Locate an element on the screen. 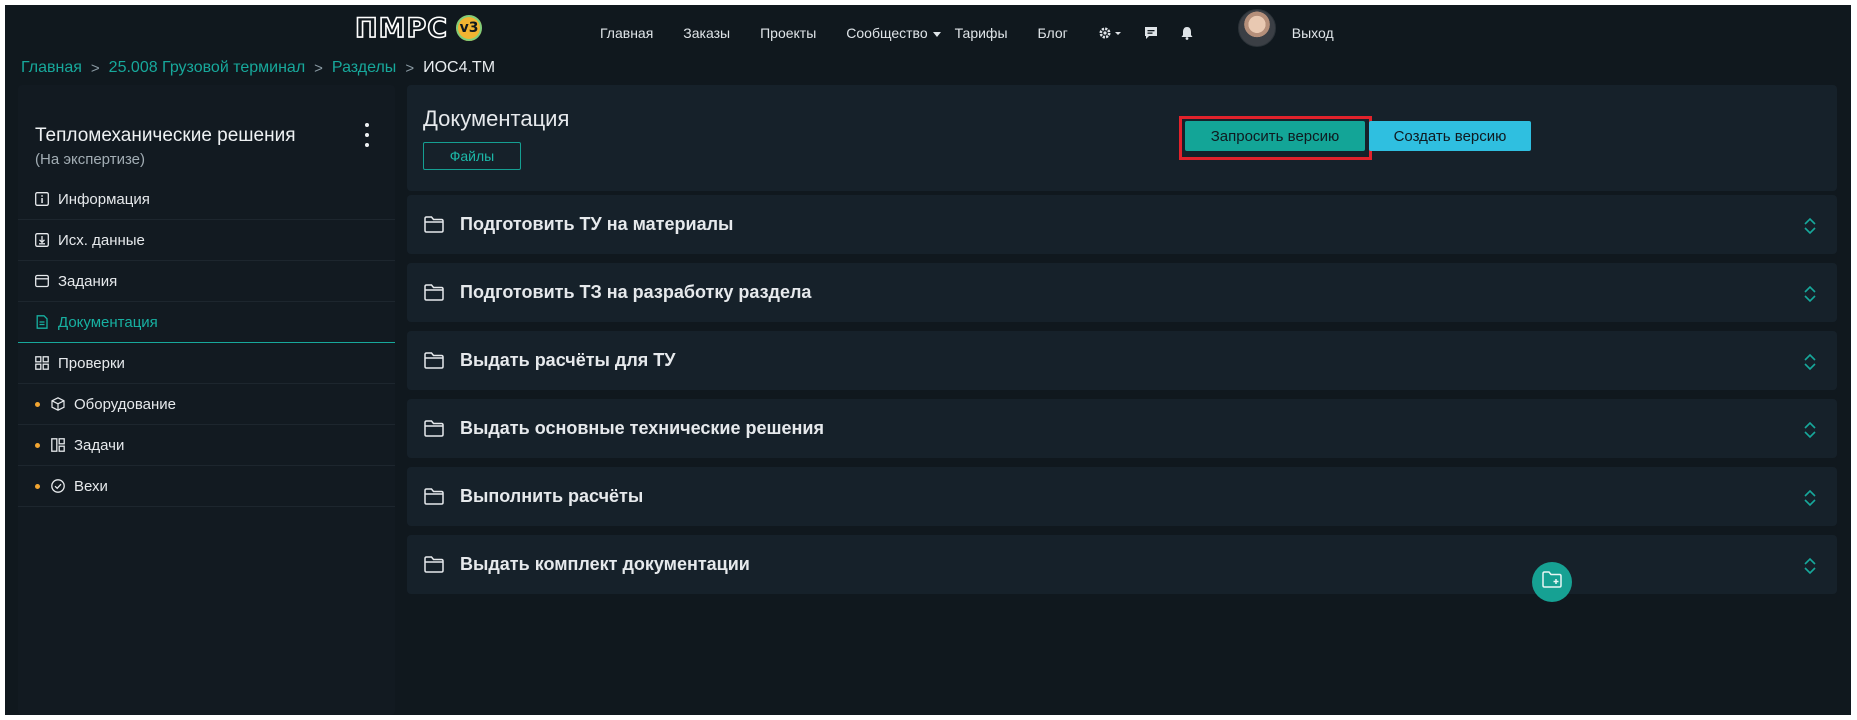 The width and height of the screenshot is (1857, 720). create-version-button: Создать версию is located at coordinates (1450, 136).